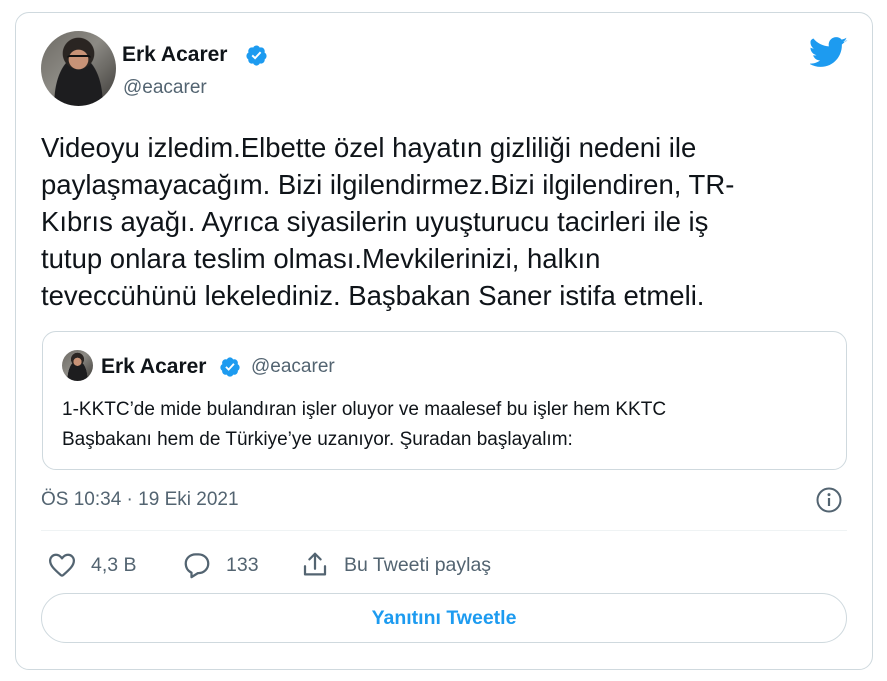 Image resolution: width=887 pixels, height=681 pixels. Describe the element at coordinates (165, 88) in the screenshot. I see `author-handle: @eacarer` at that location.